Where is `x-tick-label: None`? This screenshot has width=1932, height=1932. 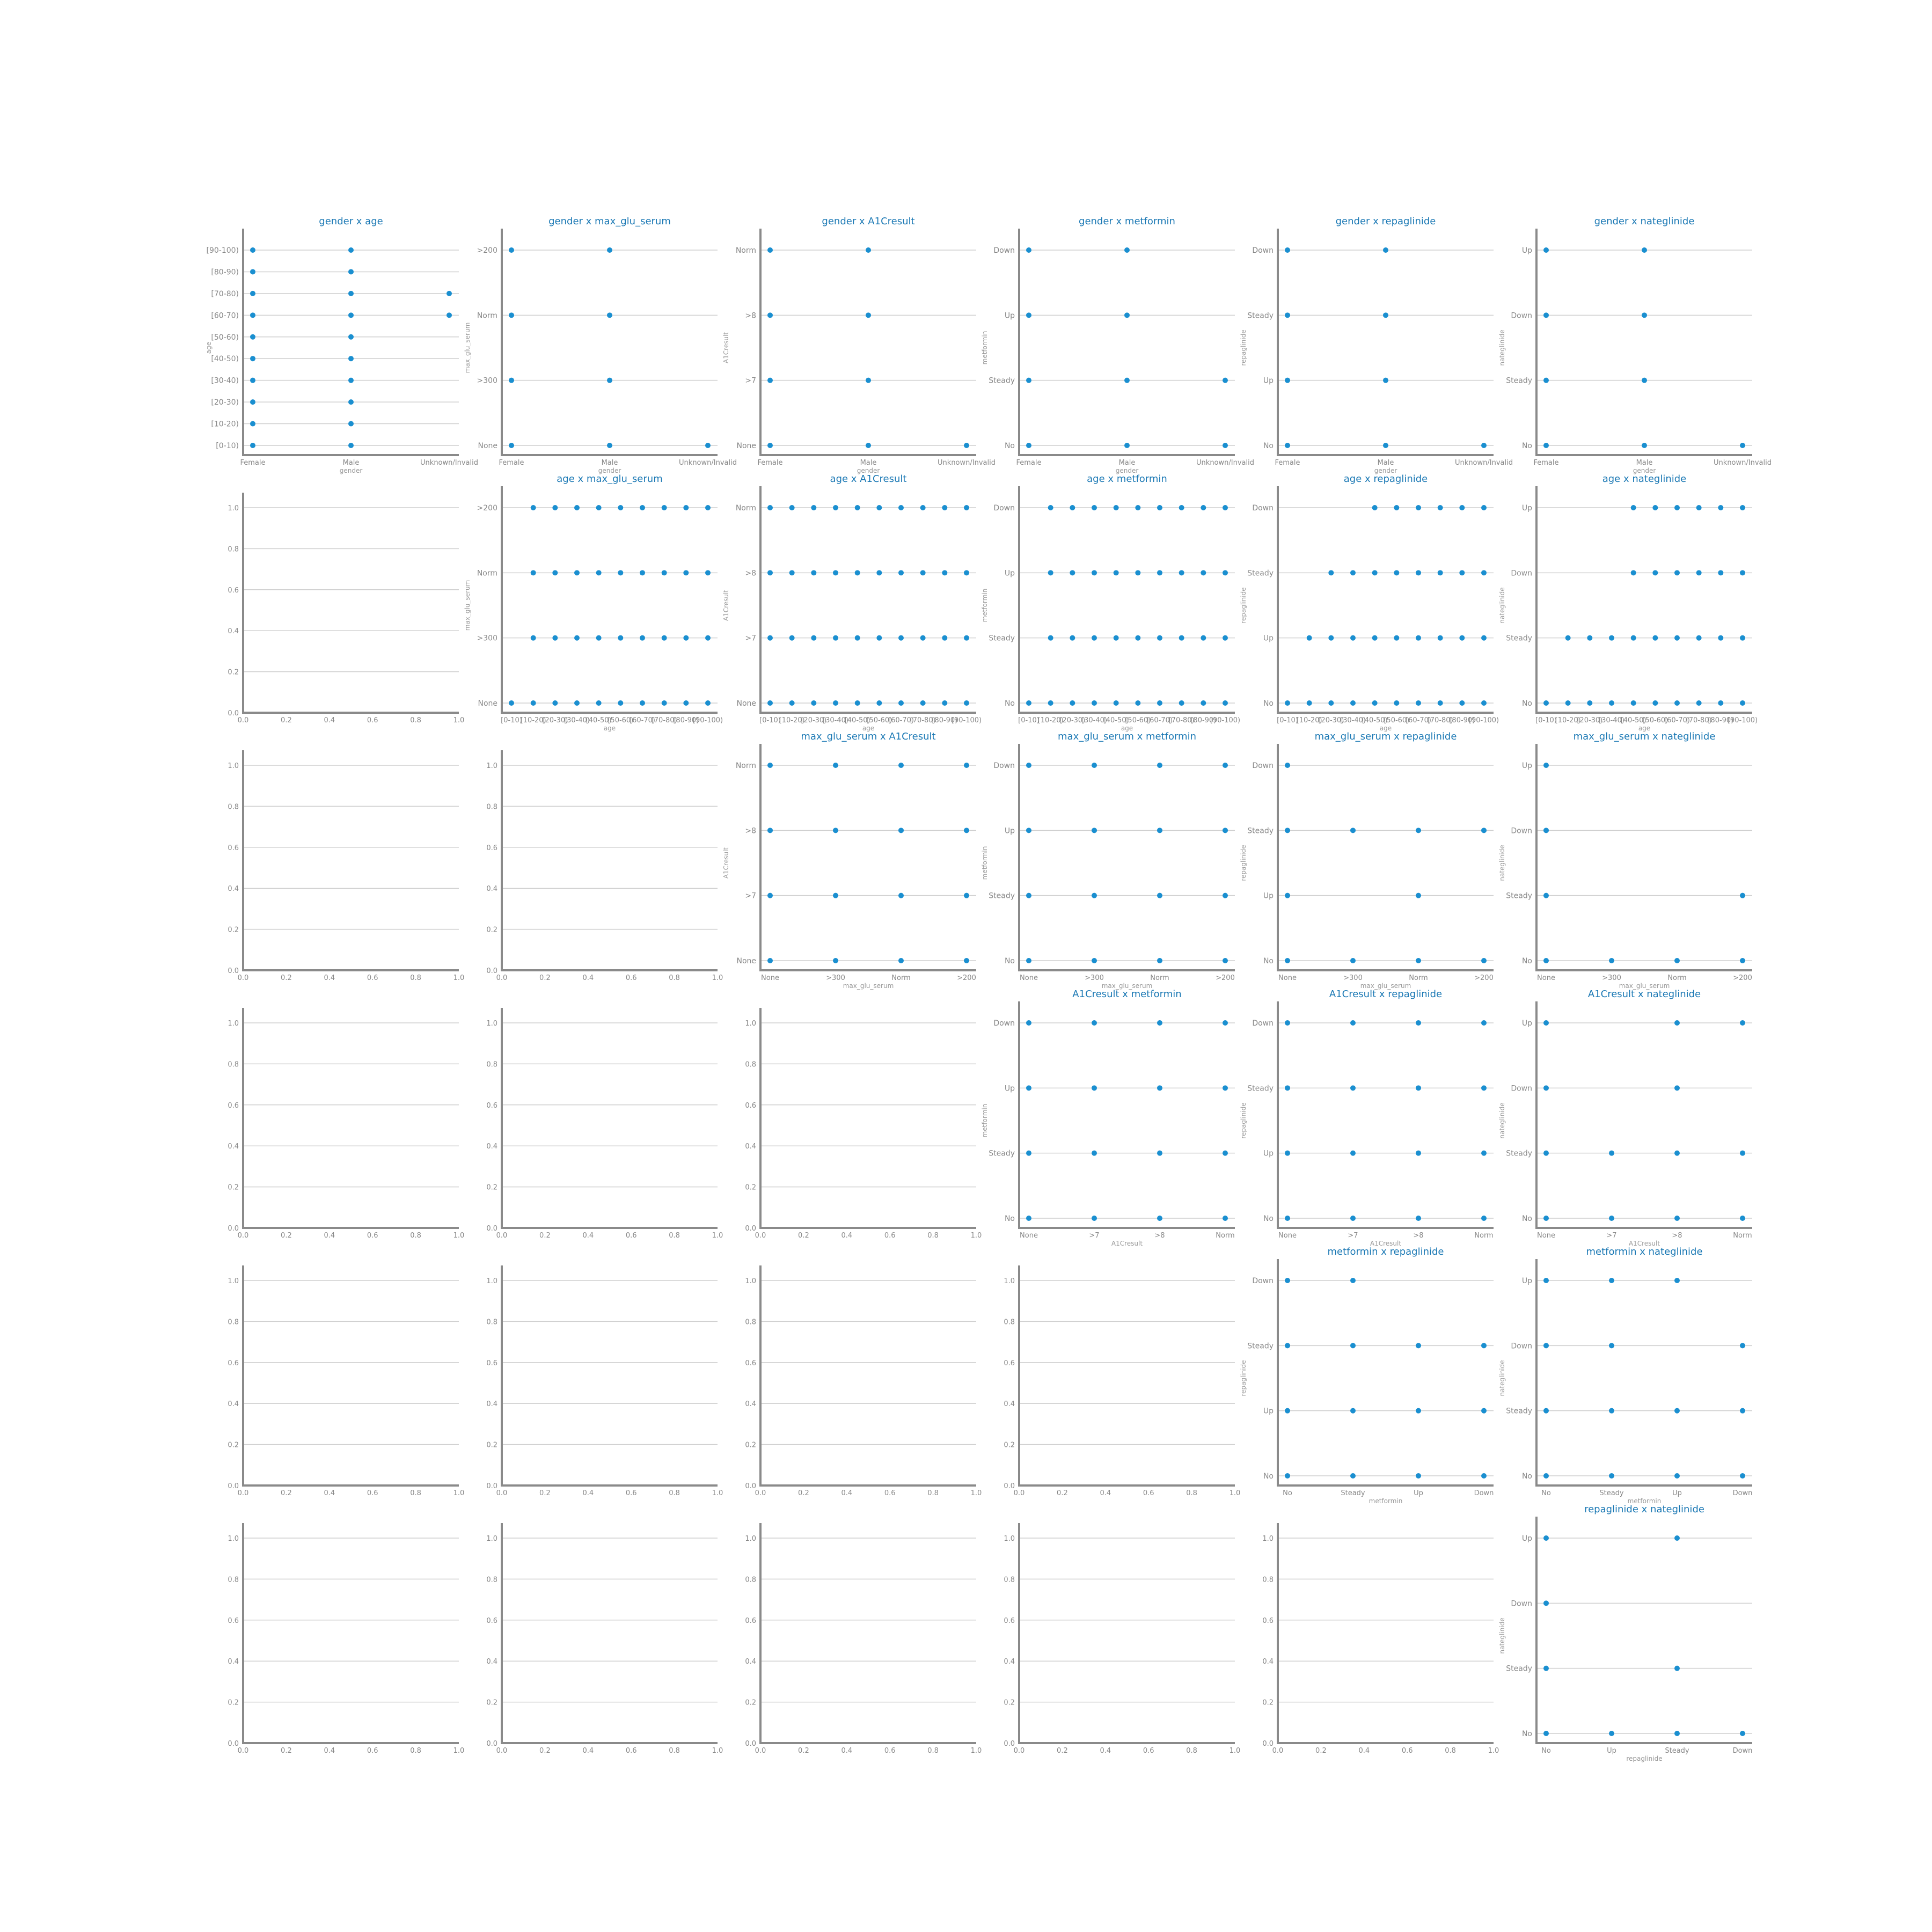 x-tick-label: None is located at coordinates (1287, 1236).